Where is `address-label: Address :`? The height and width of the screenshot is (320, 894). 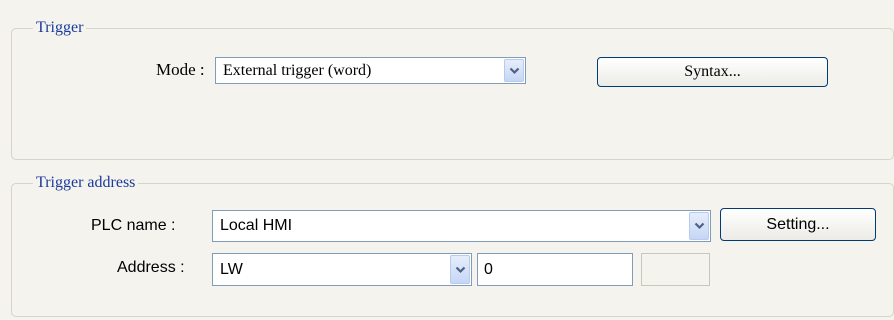 address-label: Address : is located at coordinates (151, 267).